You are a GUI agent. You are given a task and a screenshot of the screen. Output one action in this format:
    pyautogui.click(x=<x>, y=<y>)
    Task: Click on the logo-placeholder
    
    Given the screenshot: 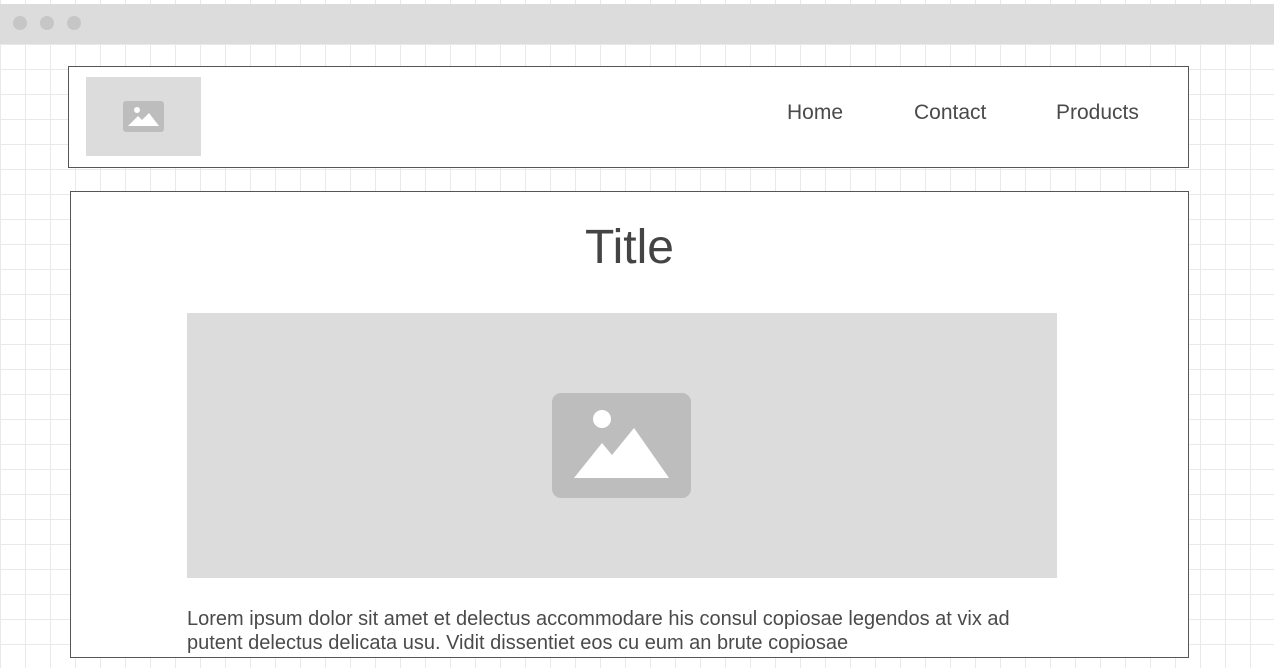 What is the action you would take?
    pyautogui.click(x=143, y=116)
    